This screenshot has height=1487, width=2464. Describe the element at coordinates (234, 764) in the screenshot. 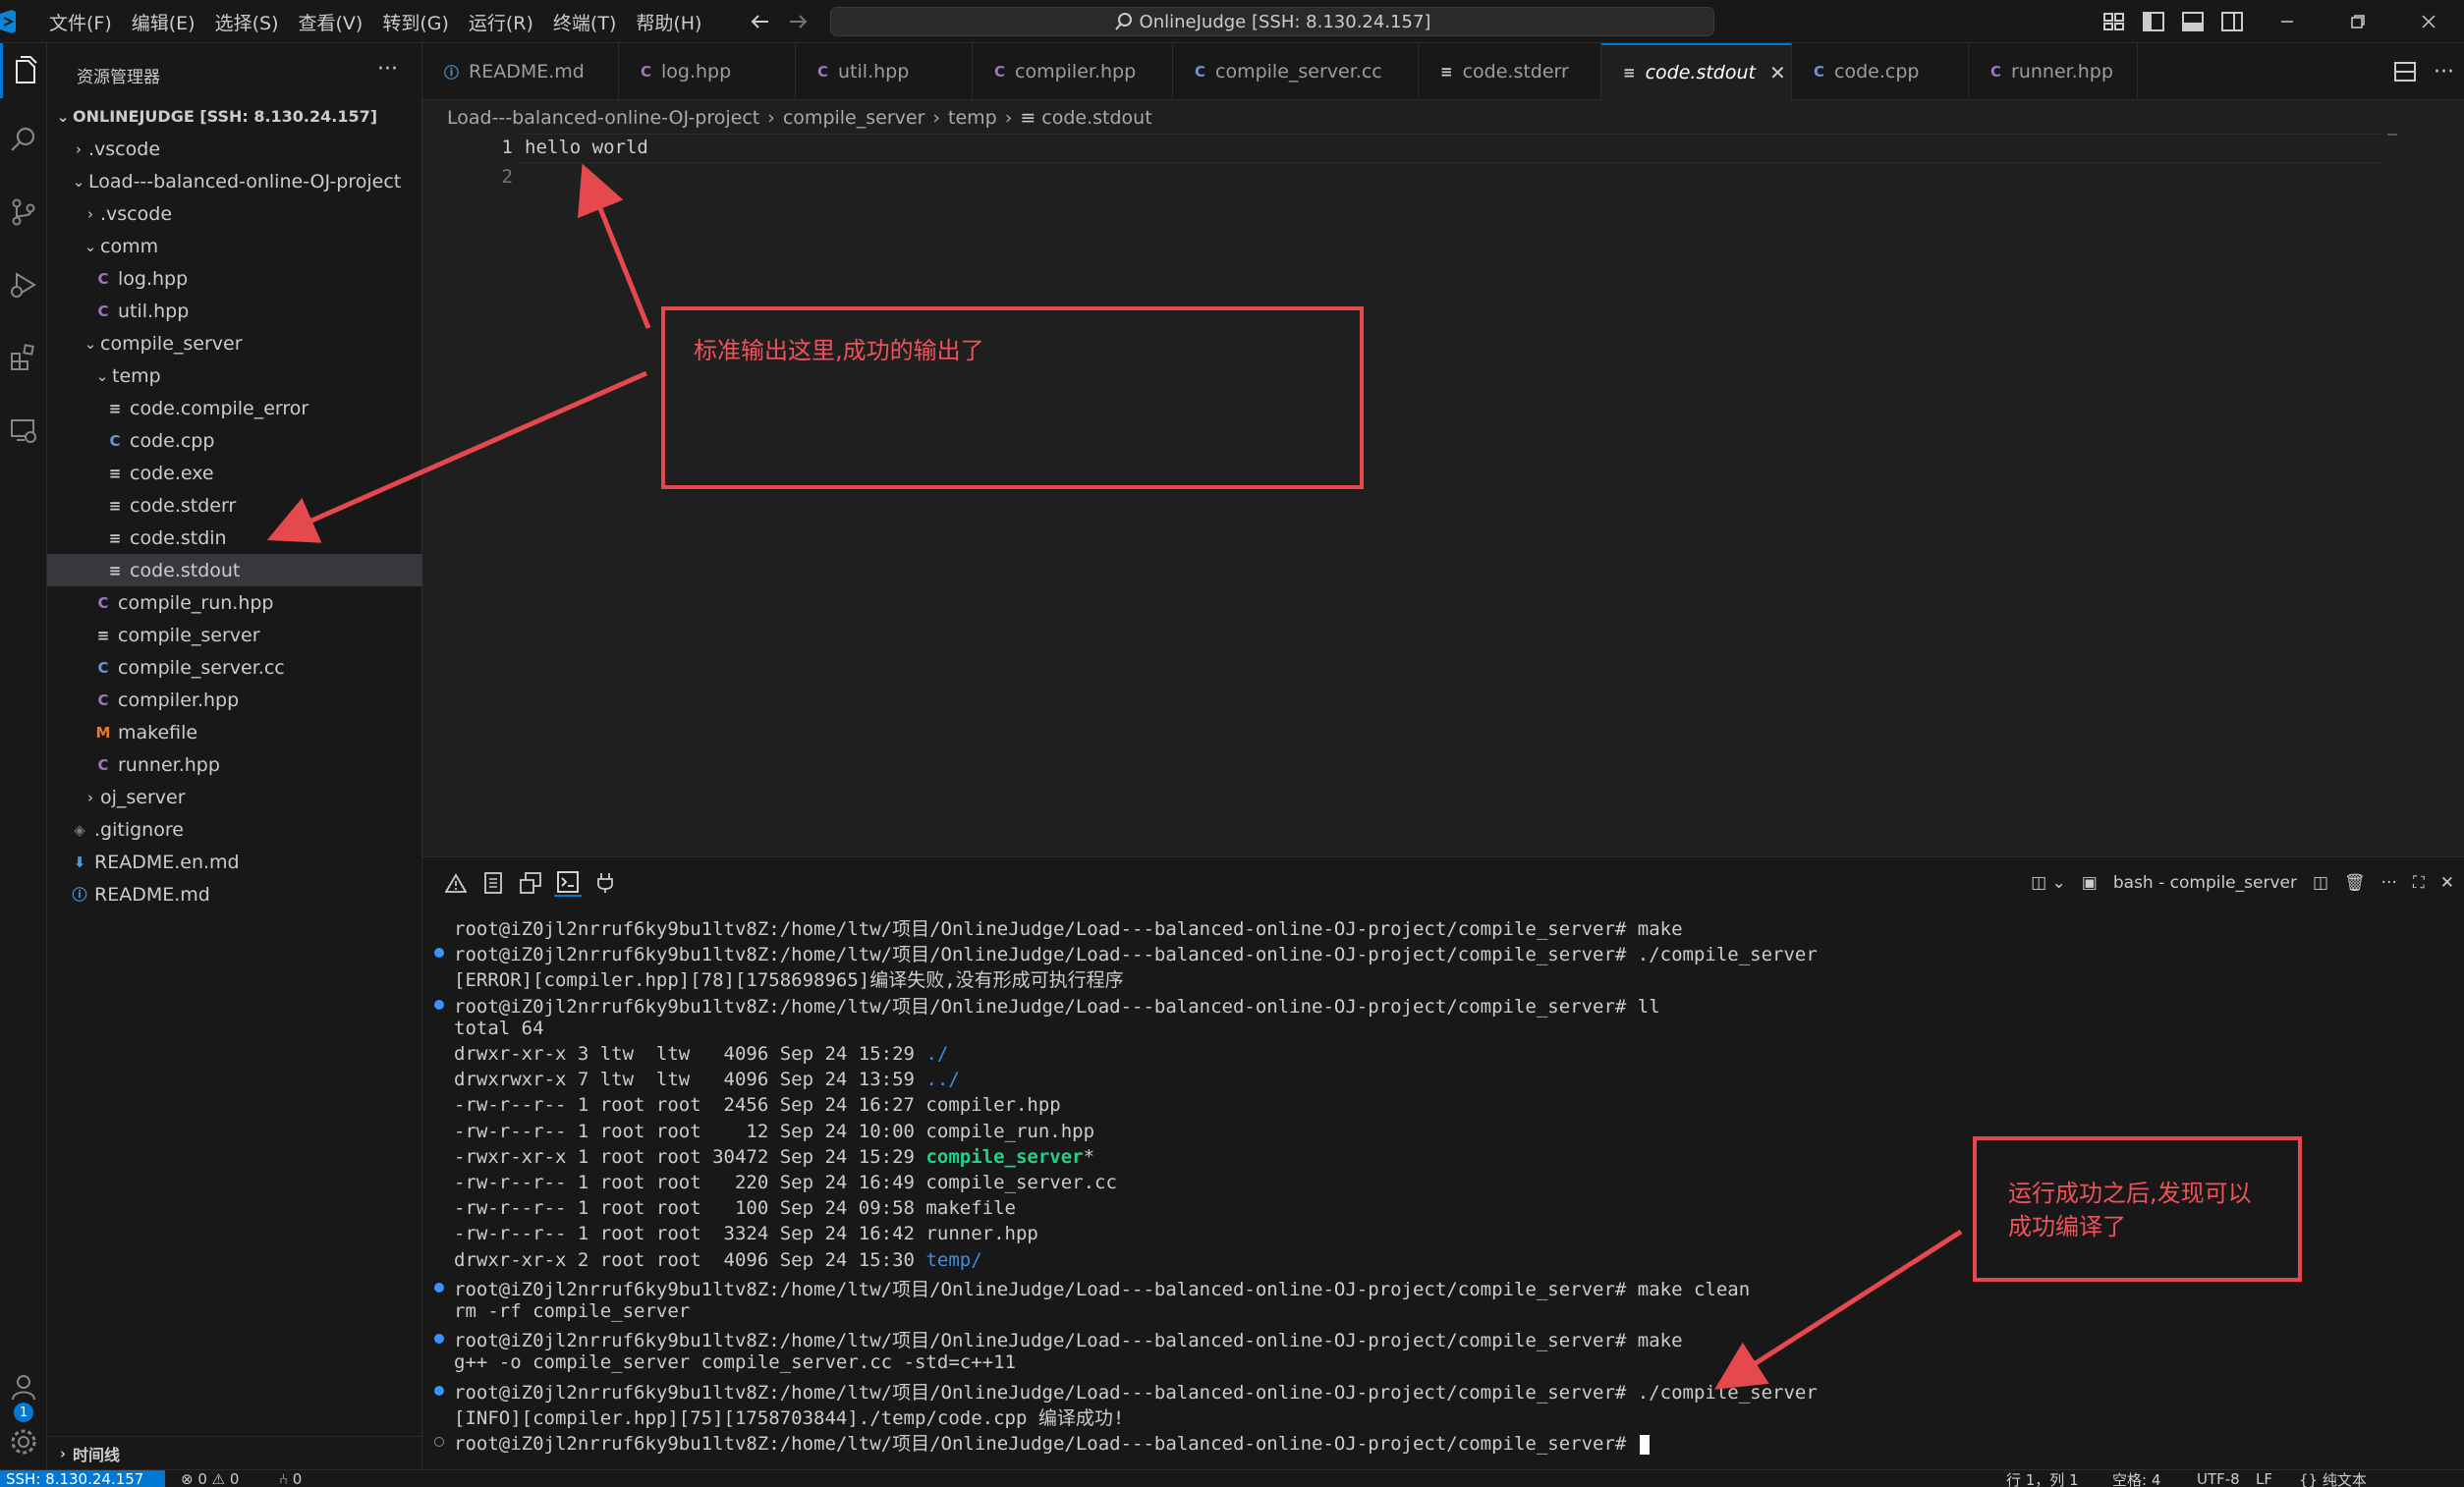

I see `tree-file: Crunner.hpp` at that location.